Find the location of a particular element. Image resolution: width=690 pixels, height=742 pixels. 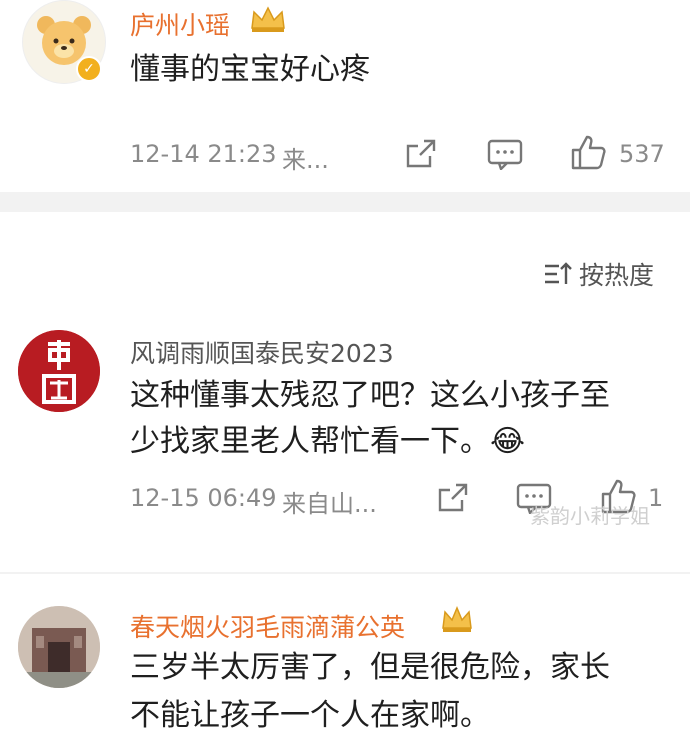

sort-label: 按热度 is located at coordinates (616, 275).